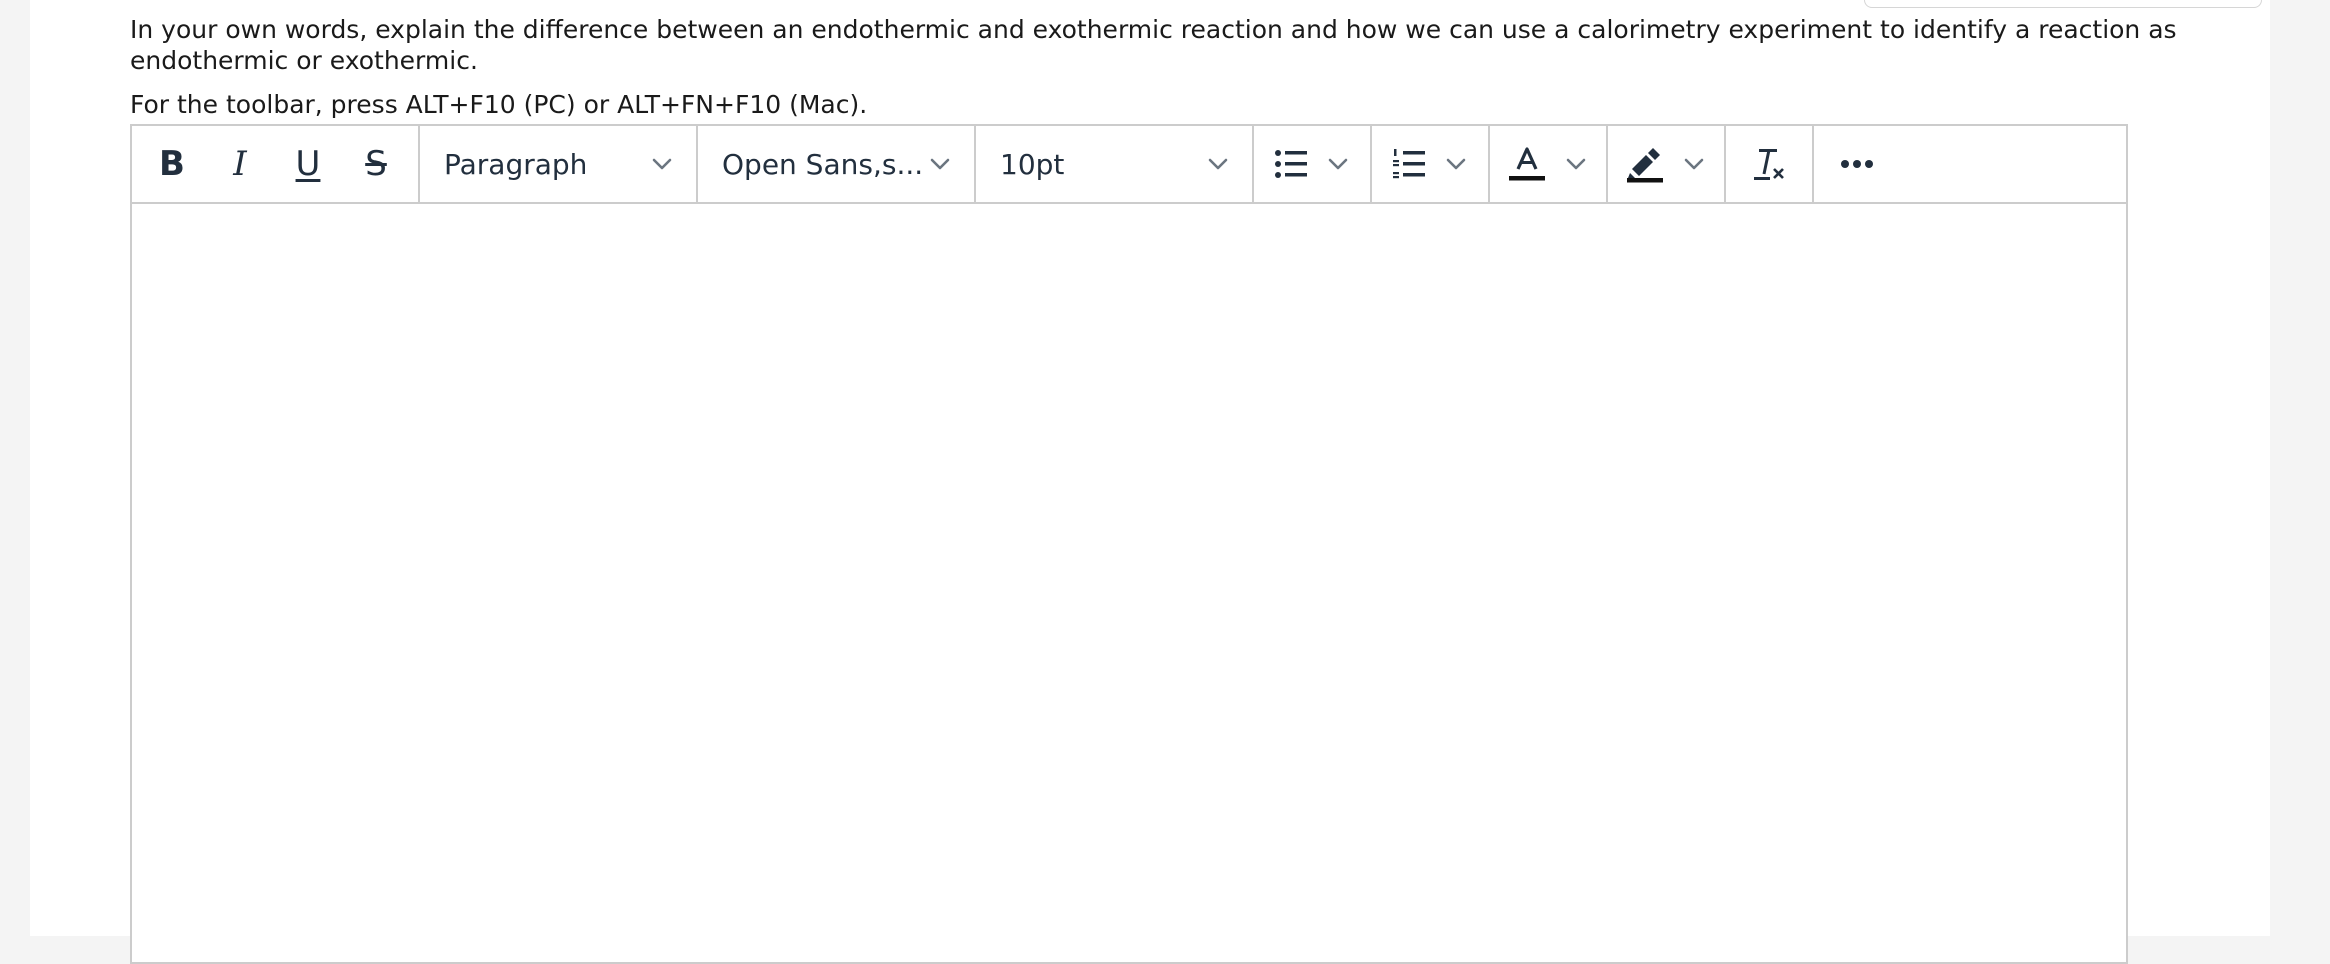  What do you see at coordinates (1032, 164) in the screenshot?
I see `font-size-label: 10pt` at bounding box center [1032, 164].